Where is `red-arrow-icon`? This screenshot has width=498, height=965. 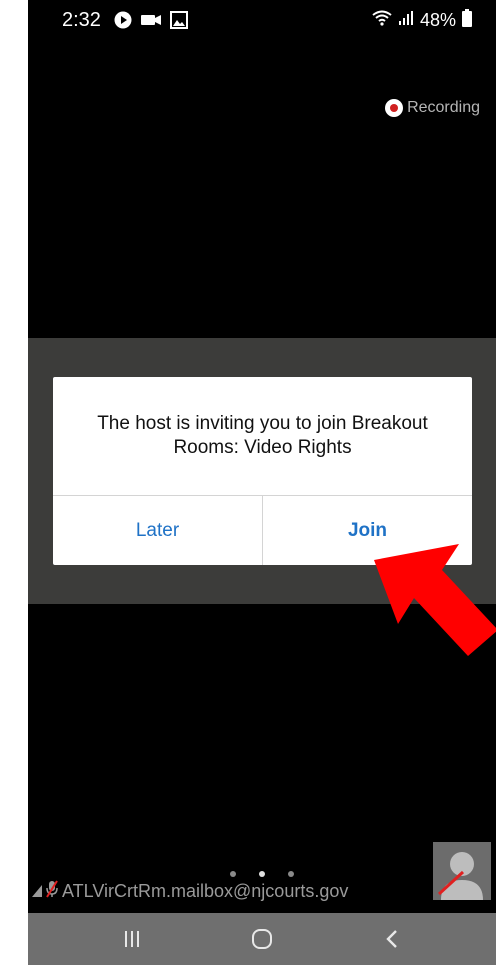 red-arrow-icon is located at coordinates (435, 600).